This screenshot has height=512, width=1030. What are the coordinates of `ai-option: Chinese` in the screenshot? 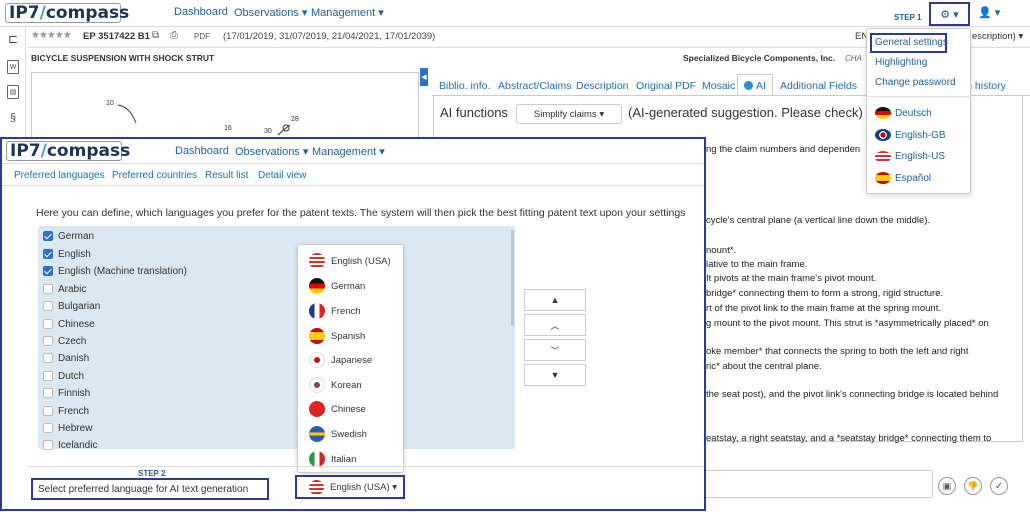 It's located at (337, 409).